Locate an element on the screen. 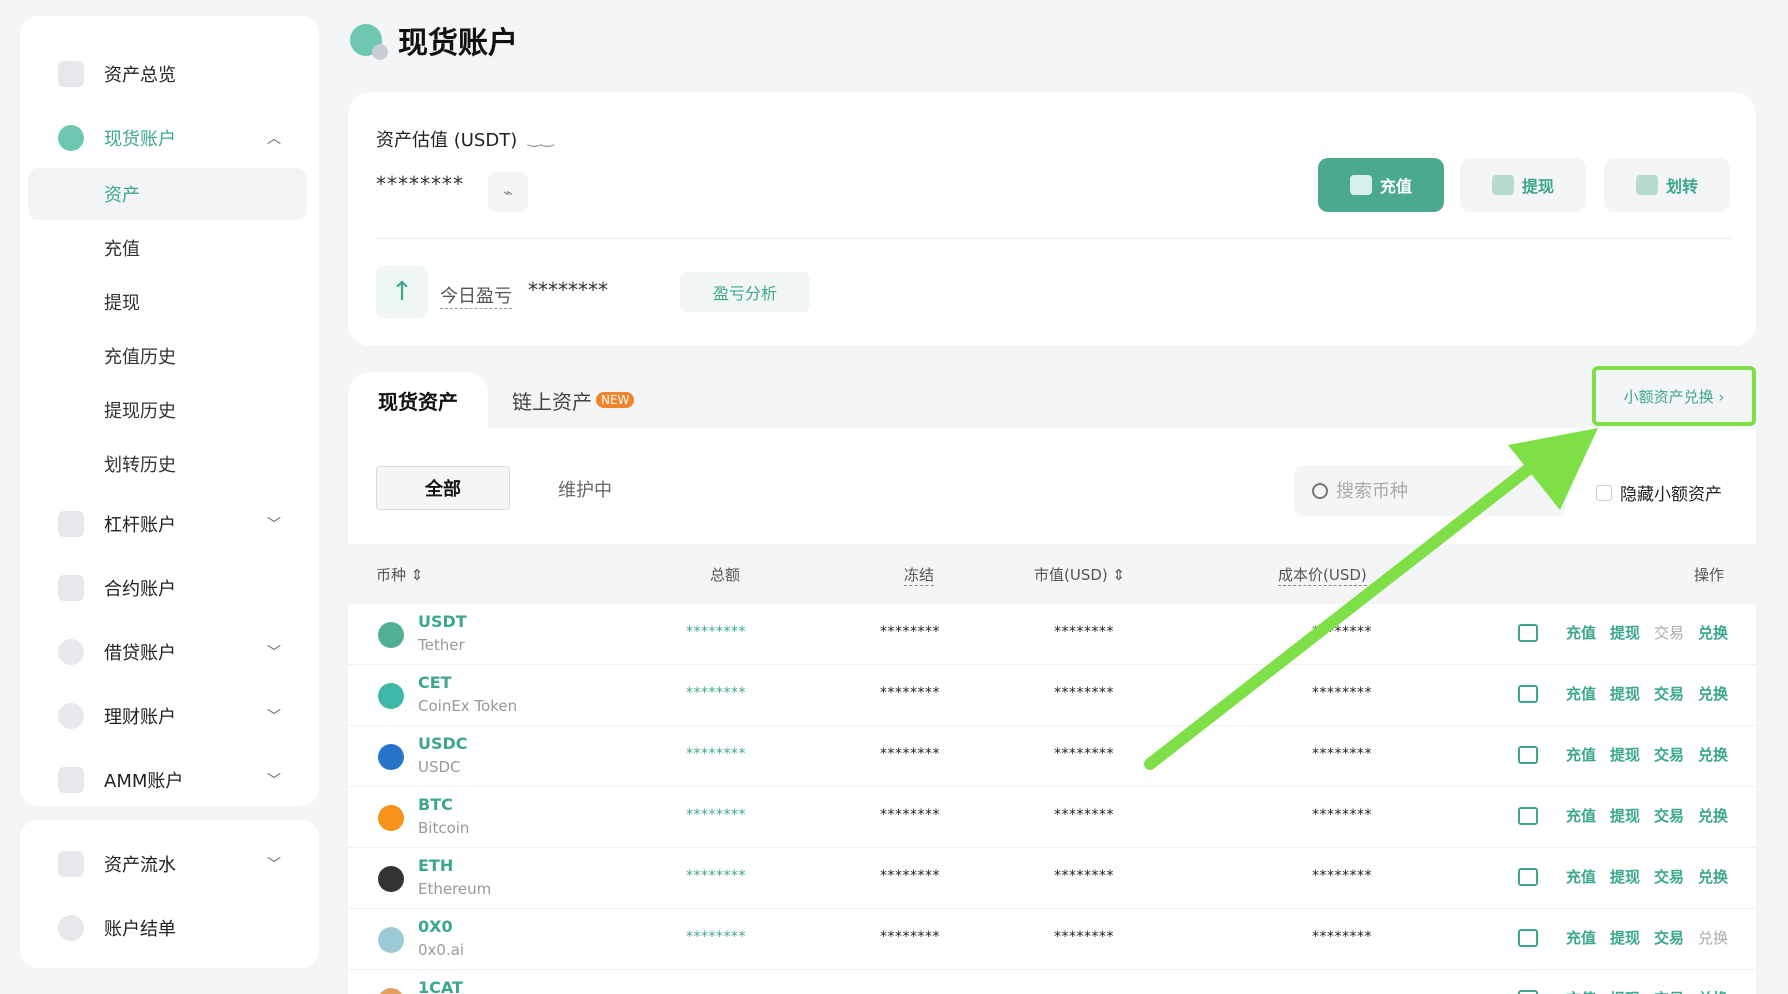 The width and height of the screenshot is (1788, 994). margin-icon is located at coordinates (71, 524).